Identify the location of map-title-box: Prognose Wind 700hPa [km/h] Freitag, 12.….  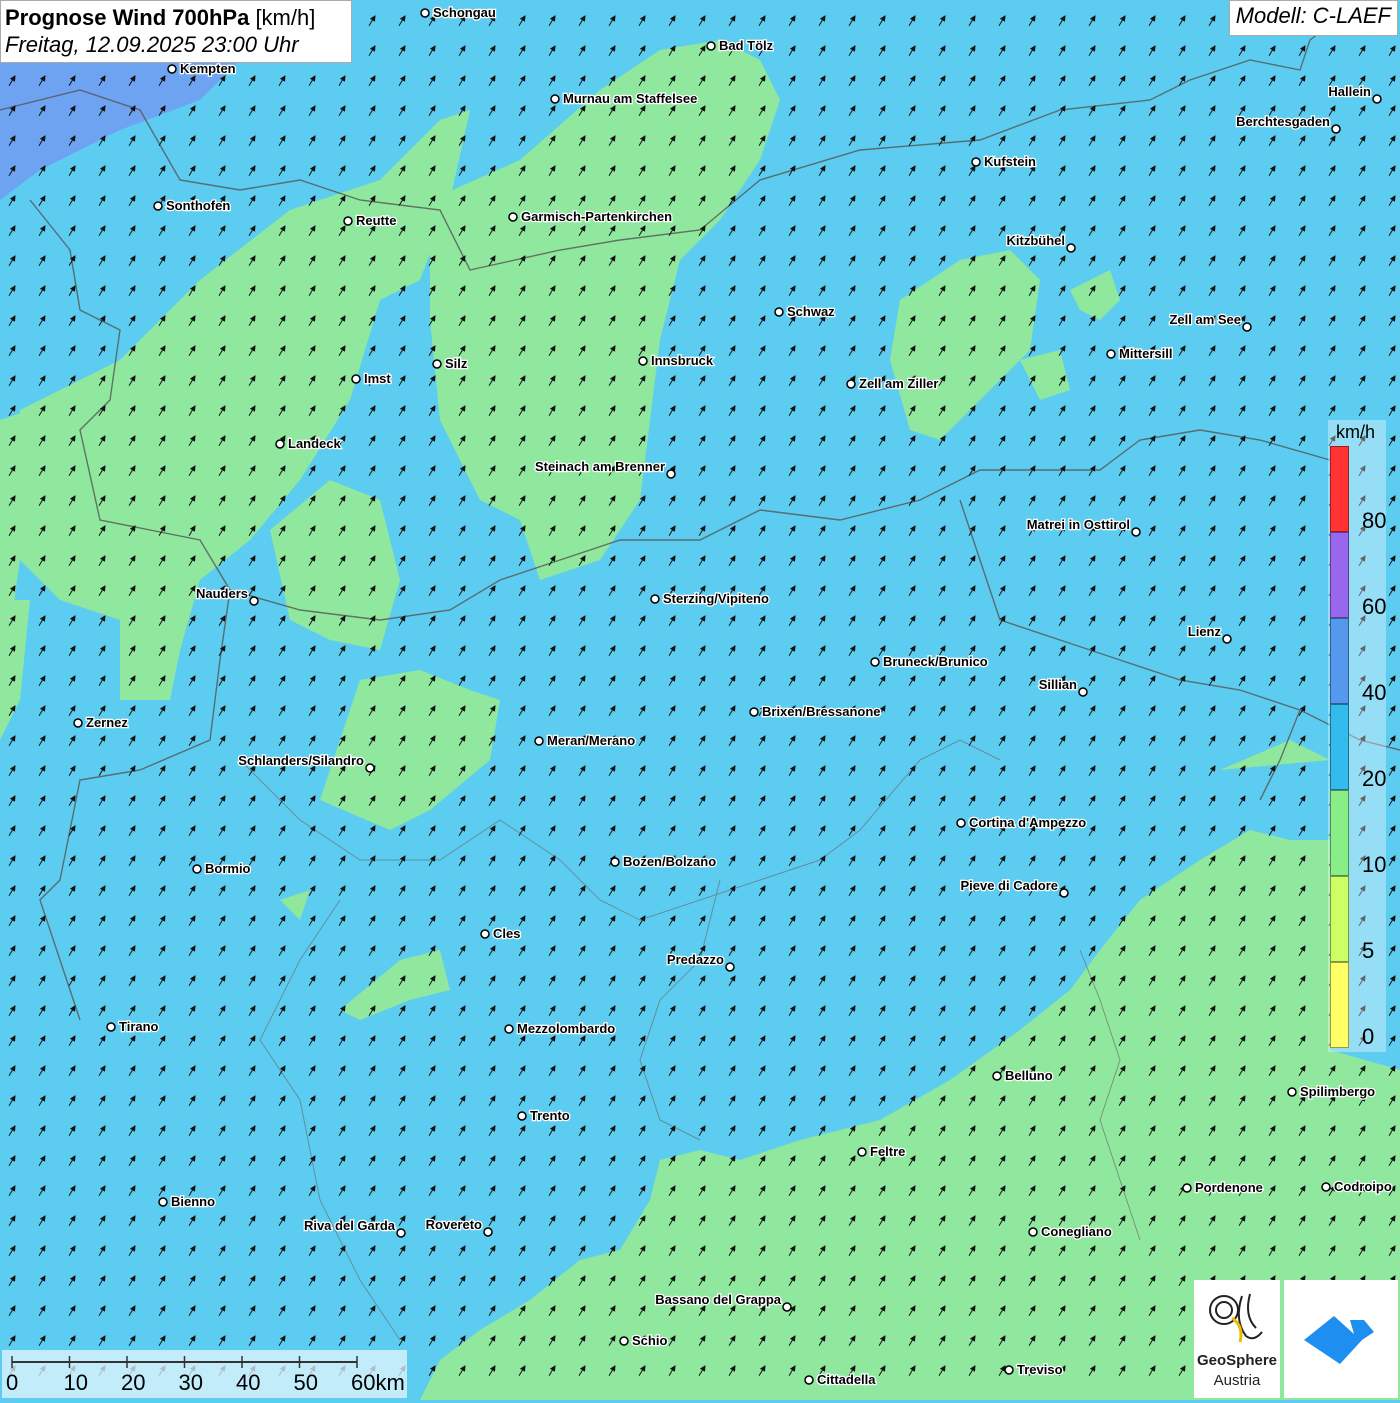
(176, 31).